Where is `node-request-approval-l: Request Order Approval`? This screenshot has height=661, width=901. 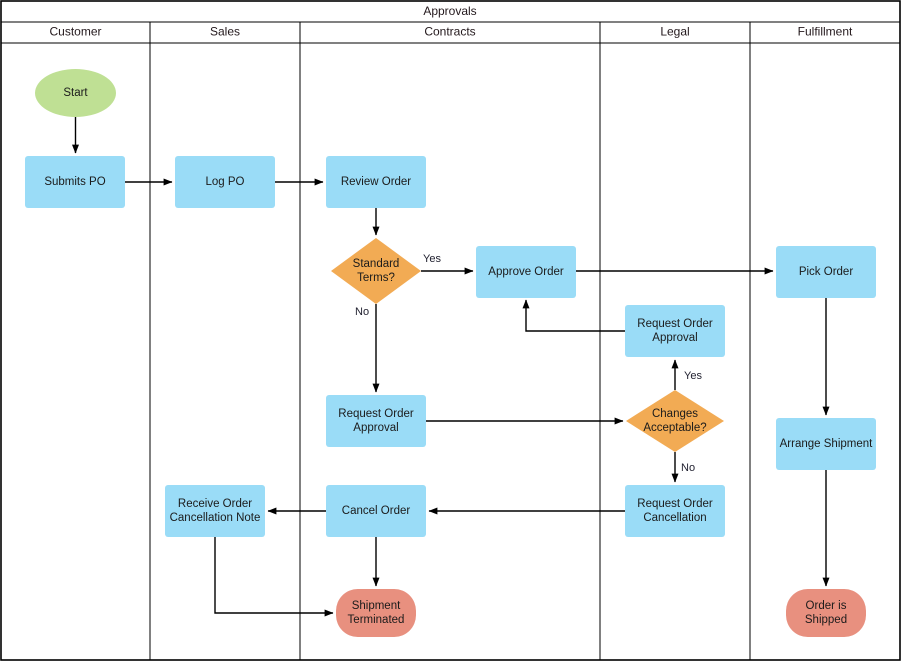 node-request-approval-l: Request Order Approval is located at coordinates (675, 331).